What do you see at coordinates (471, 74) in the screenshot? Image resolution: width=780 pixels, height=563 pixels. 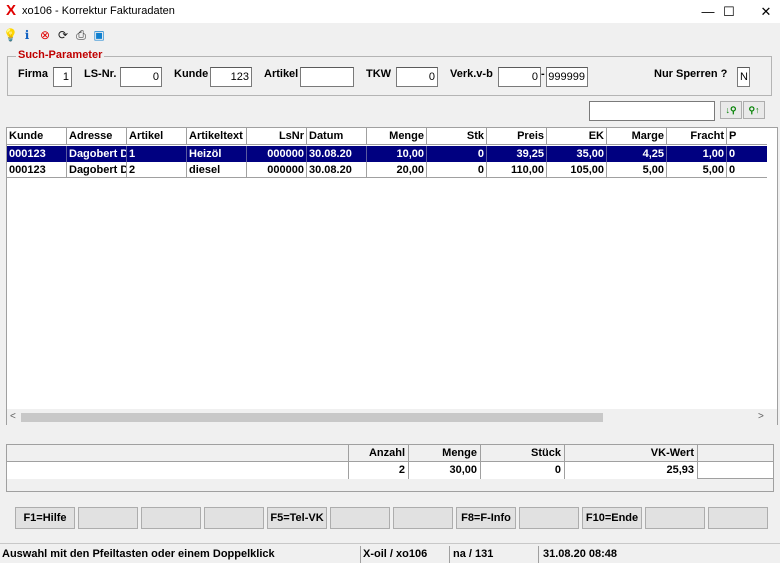 I see `verk-label: Verk.v-b` at bounding box center [471, 74].